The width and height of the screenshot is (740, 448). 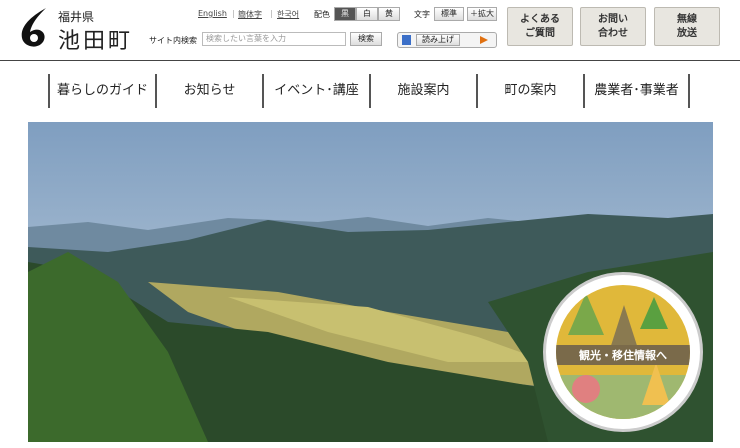 I want to click on contact-button: お問い 合わせ, so click(x=613, y=26).